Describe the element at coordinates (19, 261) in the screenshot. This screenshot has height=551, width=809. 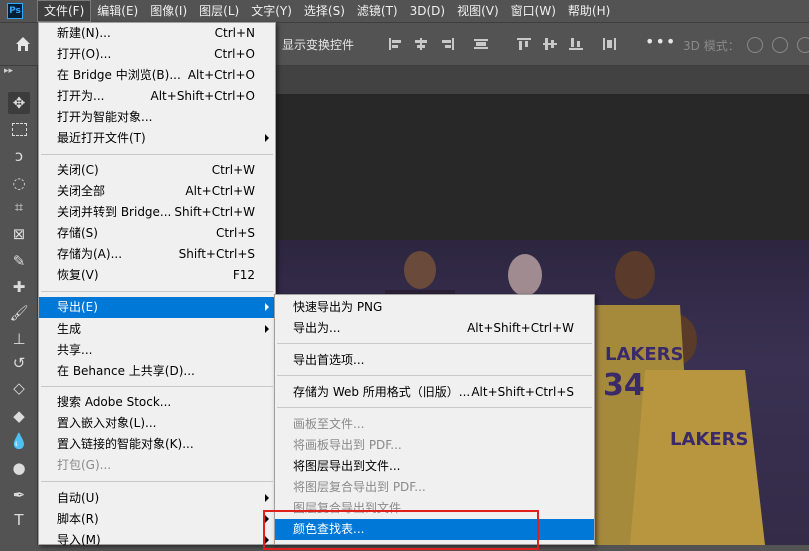
I see `eyedropper-tool-icon: ✎` at that location.